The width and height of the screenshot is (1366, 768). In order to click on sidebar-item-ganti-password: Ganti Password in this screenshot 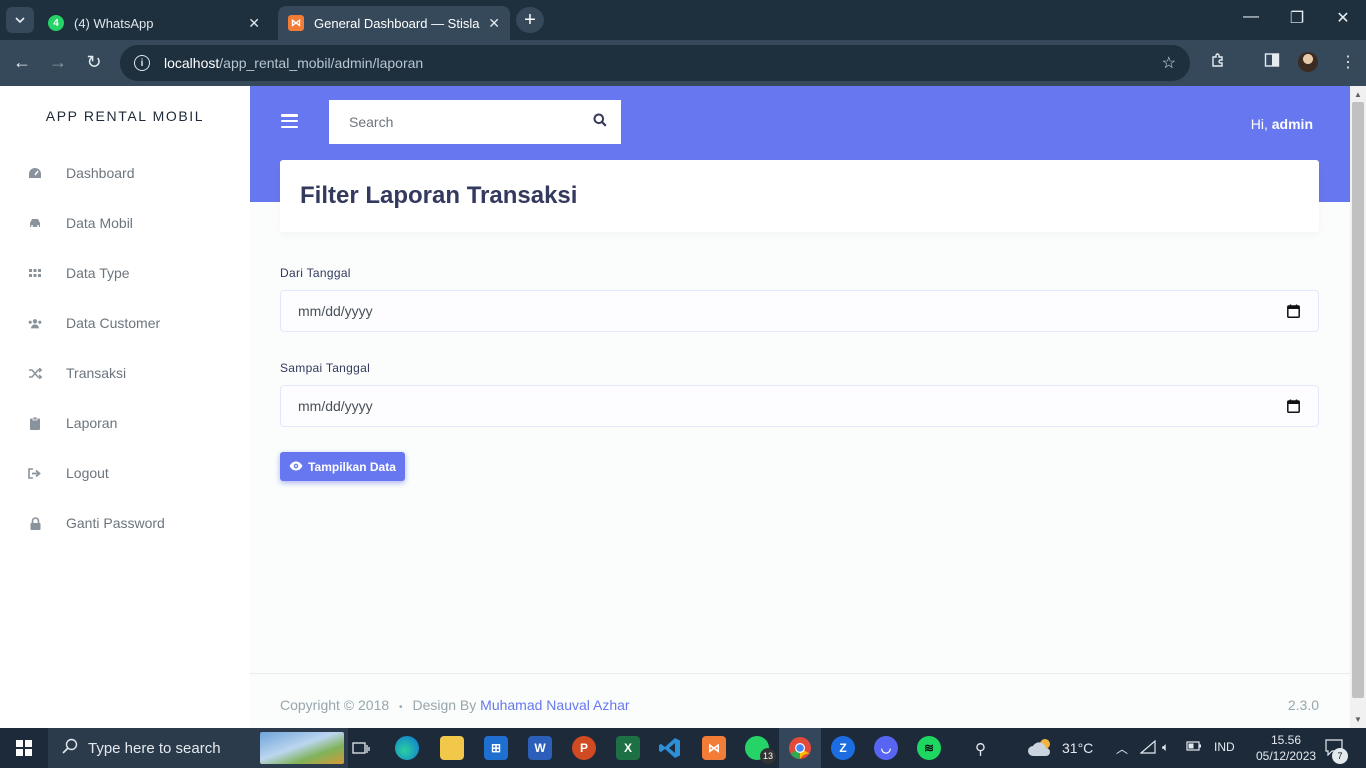, I will do `click(125, 523)`.